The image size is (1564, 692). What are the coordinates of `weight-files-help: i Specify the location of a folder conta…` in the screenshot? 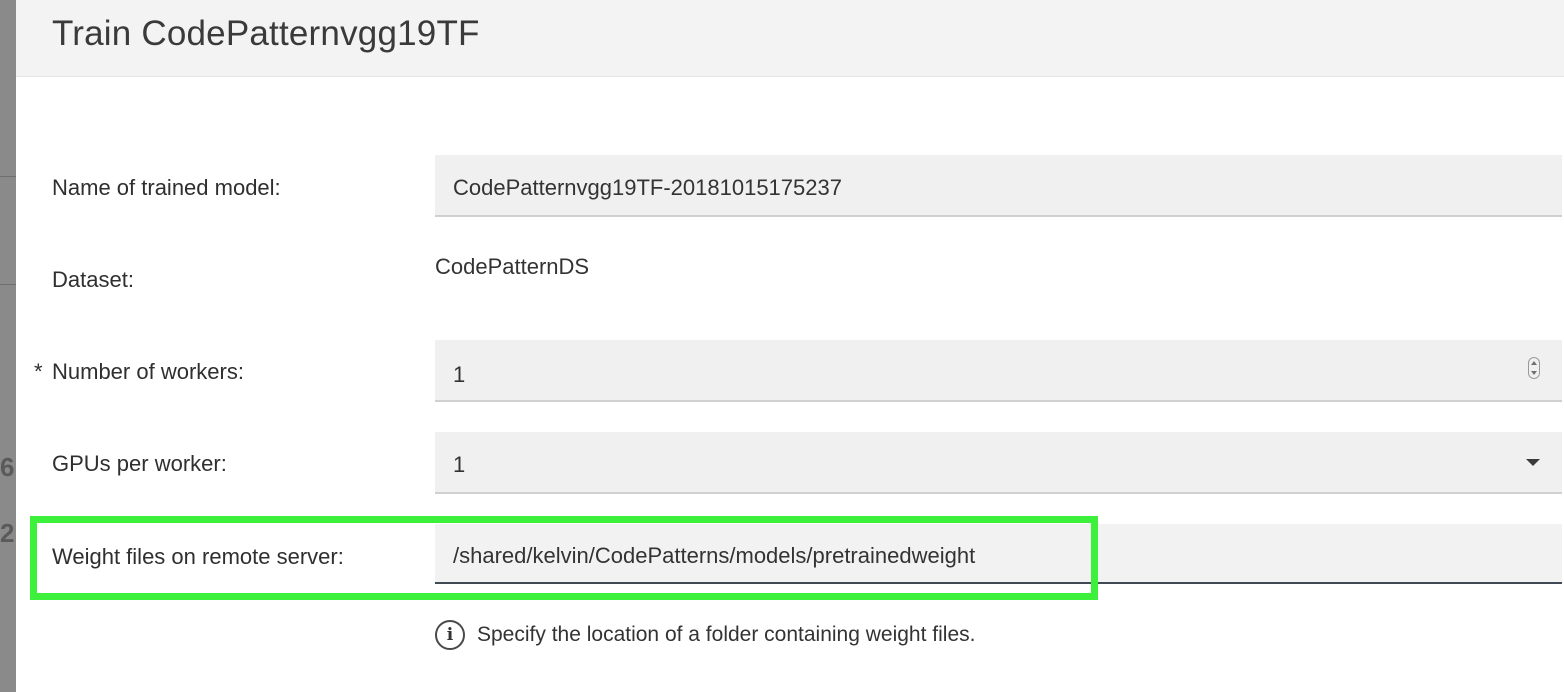 It's located at (705, 635).